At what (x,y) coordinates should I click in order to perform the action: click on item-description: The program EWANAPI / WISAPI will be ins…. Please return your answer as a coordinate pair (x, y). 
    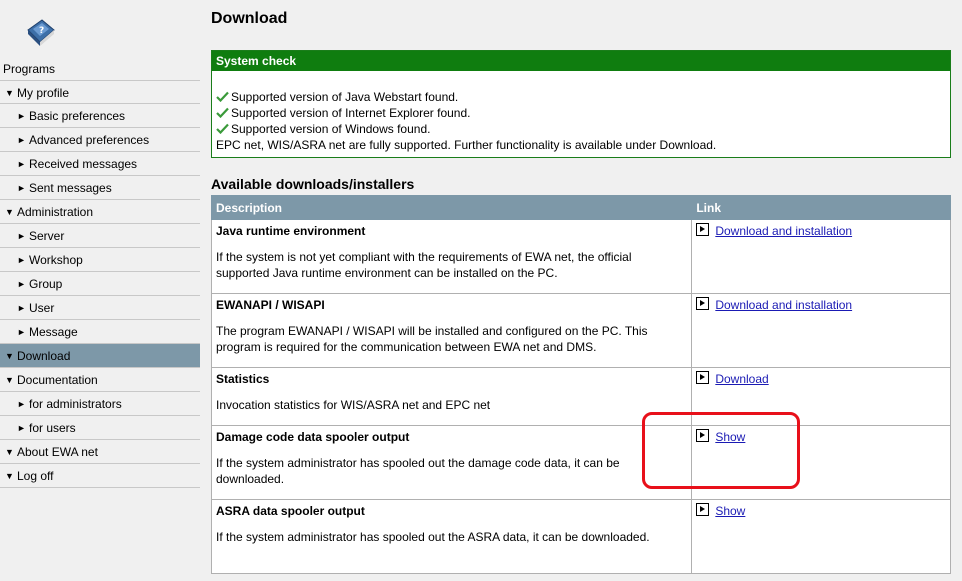
    Looking at the image, I should click on (432, 339).